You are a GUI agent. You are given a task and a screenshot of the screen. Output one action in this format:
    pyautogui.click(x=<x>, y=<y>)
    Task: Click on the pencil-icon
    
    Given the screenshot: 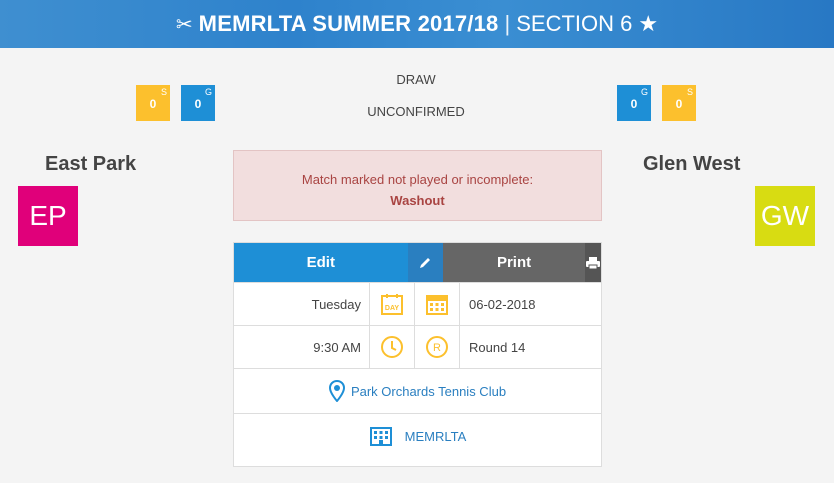 What is the action you would take?
    pyautogui.click(x=425, y=262)
    